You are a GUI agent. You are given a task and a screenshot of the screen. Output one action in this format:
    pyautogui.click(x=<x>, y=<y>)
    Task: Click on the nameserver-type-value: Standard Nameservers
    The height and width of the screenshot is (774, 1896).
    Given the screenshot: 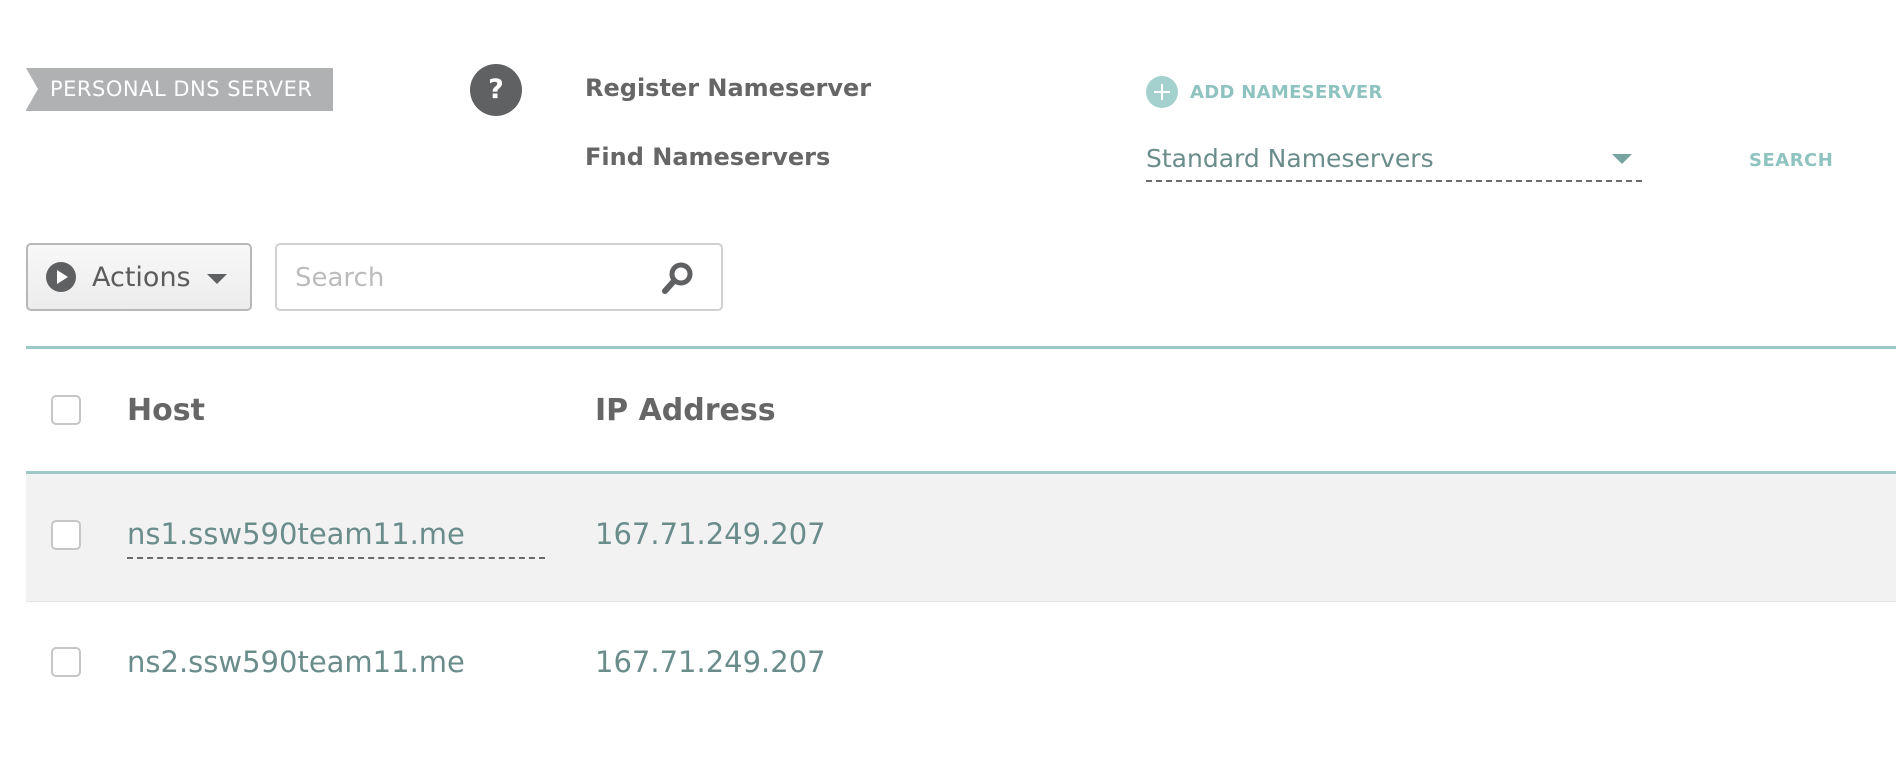 What is the action you would take?
    pyautogui.click(x=1290, y=158)
    